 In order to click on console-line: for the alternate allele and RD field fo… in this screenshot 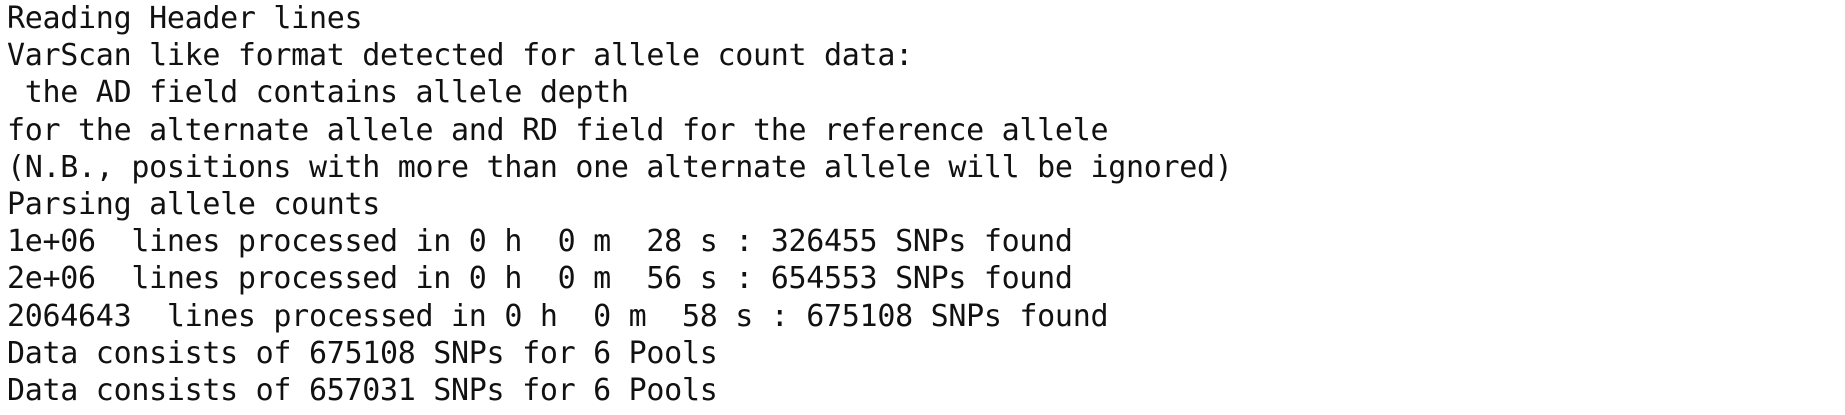, I will do `click(558, 130)`.